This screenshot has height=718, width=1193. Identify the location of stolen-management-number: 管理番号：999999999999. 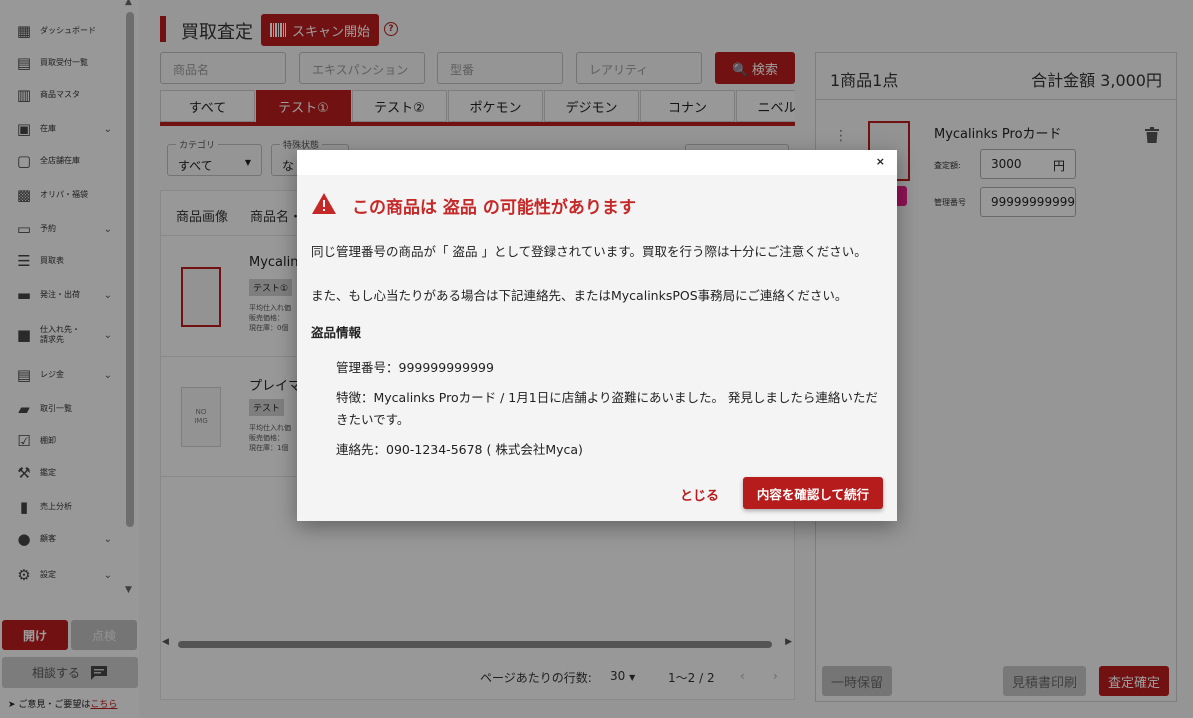
(415, 367).